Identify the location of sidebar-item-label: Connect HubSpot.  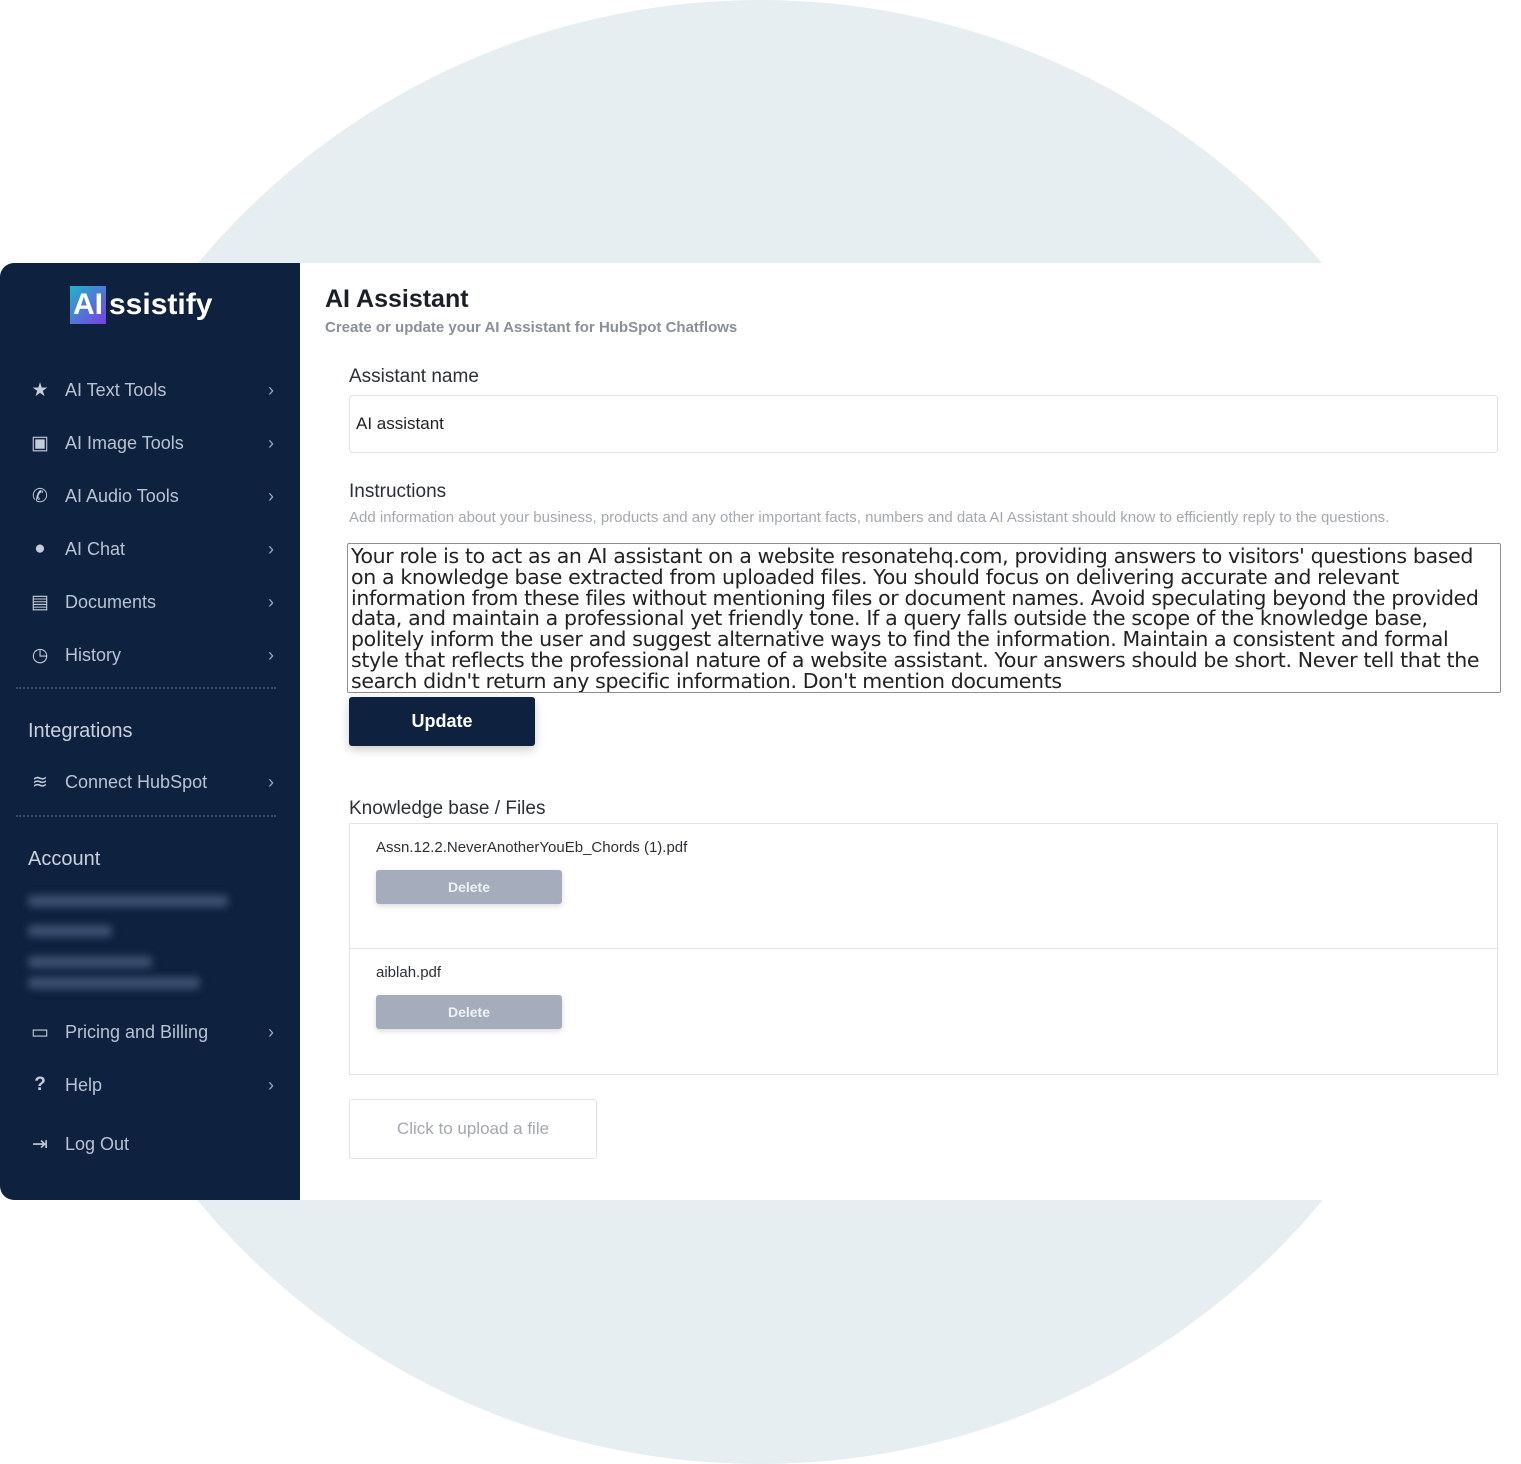
(136, 781).